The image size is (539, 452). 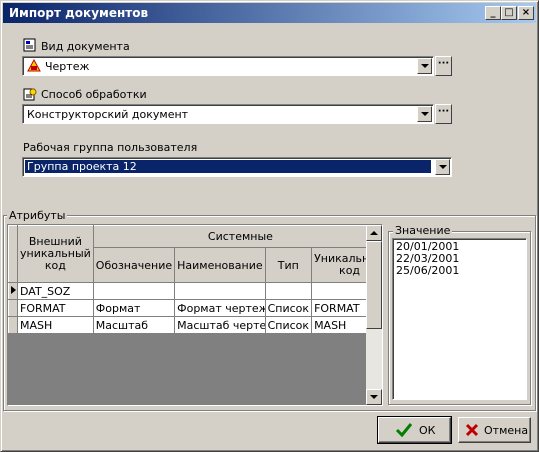 What do you see at coordinates (134, 265) in the screenshot?
I see `col-designation: Обозначение` at bounding box center [134, 265].